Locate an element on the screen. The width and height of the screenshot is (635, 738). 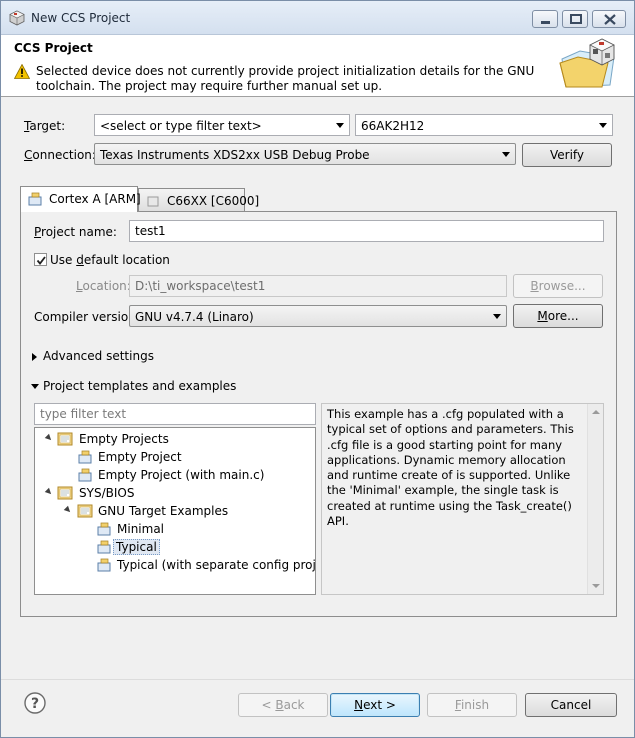
tree-item-typical: Typical is located at coordinates (175, 547).